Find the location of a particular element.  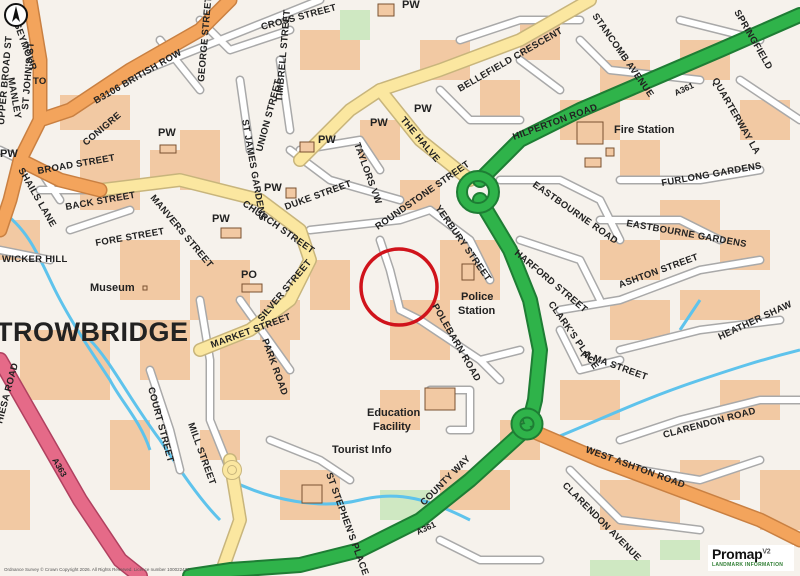

fire-station-label: Fire Station is located at coordinates (644, 130).